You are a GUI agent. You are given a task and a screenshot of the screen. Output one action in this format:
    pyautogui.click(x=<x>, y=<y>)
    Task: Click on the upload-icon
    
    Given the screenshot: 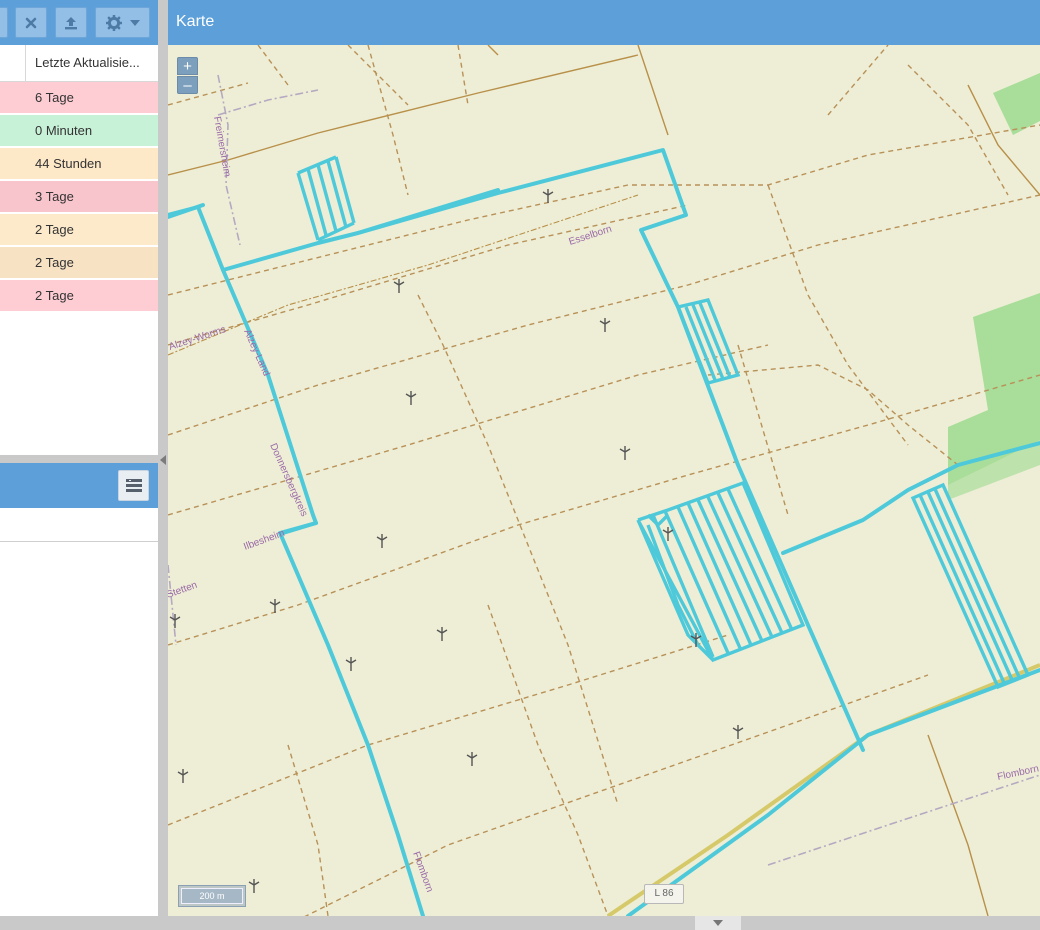 What is the action you would take?
    pyautogui.click(x=71, y=22)
    